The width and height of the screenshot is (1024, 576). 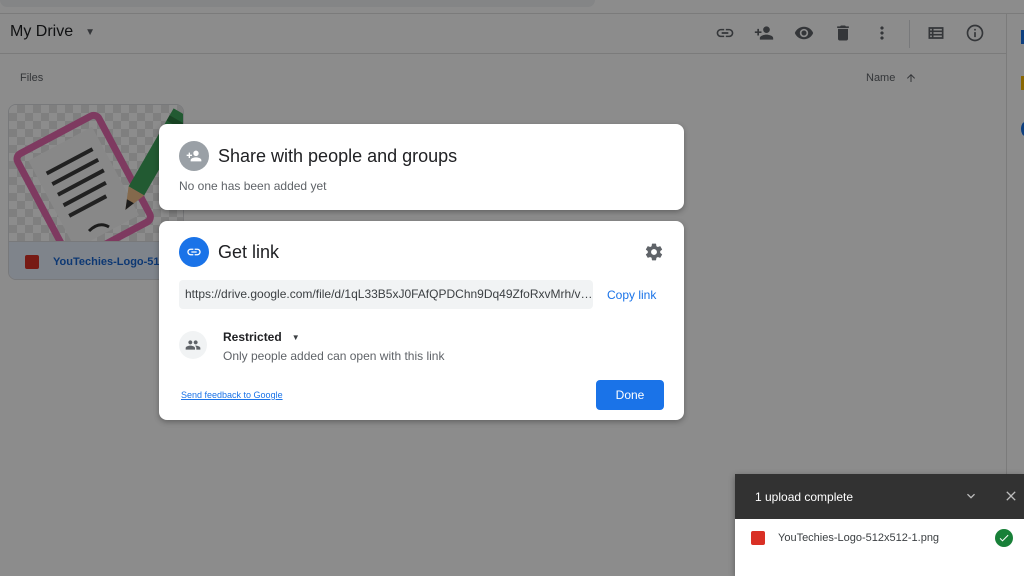 What do you see at coordinates (1004, 538) in the screenshot?
I see `check-icon` at bounding box center [1004, 538].